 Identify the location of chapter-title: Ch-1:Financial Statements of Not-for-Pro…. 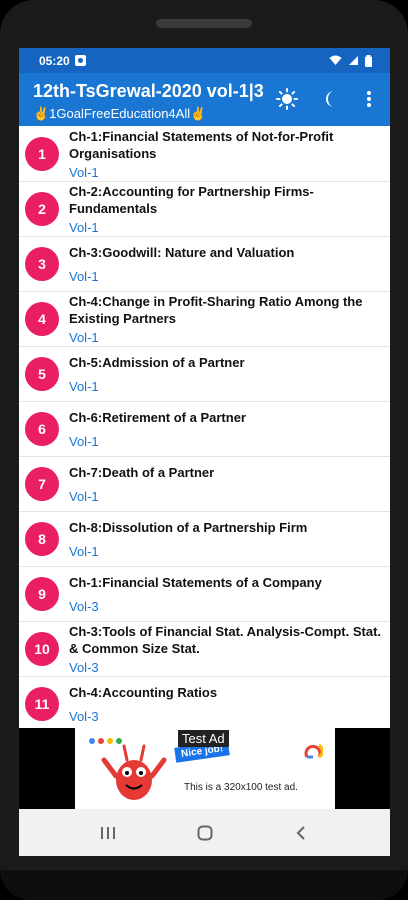
(201, 145).